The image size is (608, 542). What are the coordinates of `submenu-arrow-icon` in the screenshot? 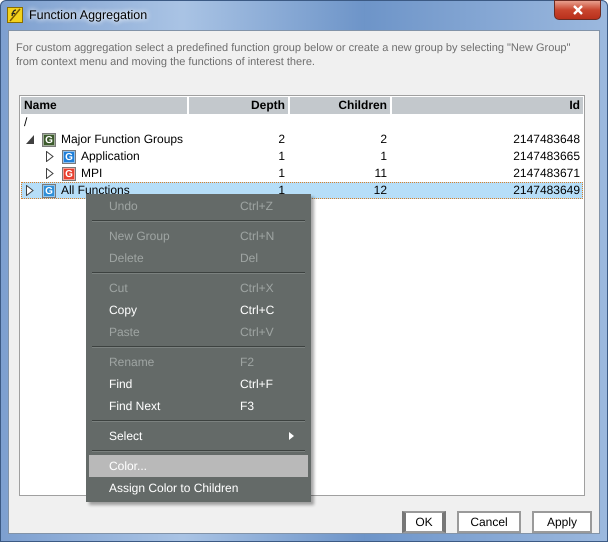 It's located at (291, 436).